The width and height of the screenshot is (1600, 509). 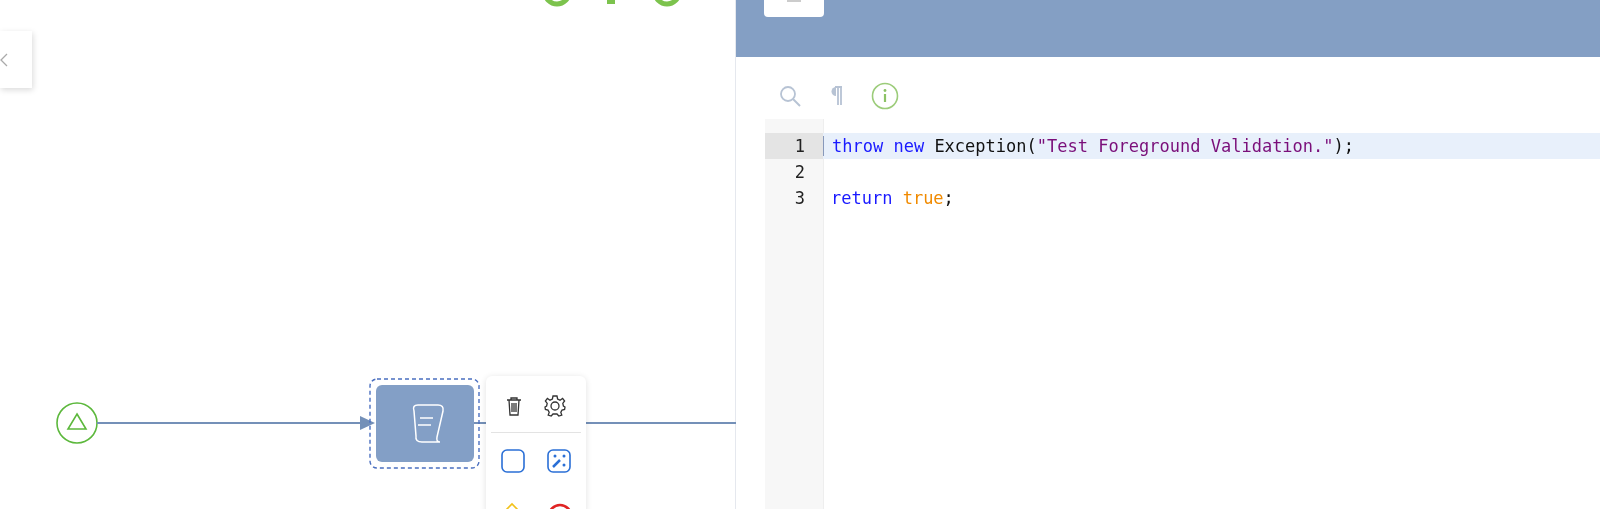 What do you see at coordinates (885, 95) in the screenshot?
I see `info-icon` at bounding box center [885, 95].